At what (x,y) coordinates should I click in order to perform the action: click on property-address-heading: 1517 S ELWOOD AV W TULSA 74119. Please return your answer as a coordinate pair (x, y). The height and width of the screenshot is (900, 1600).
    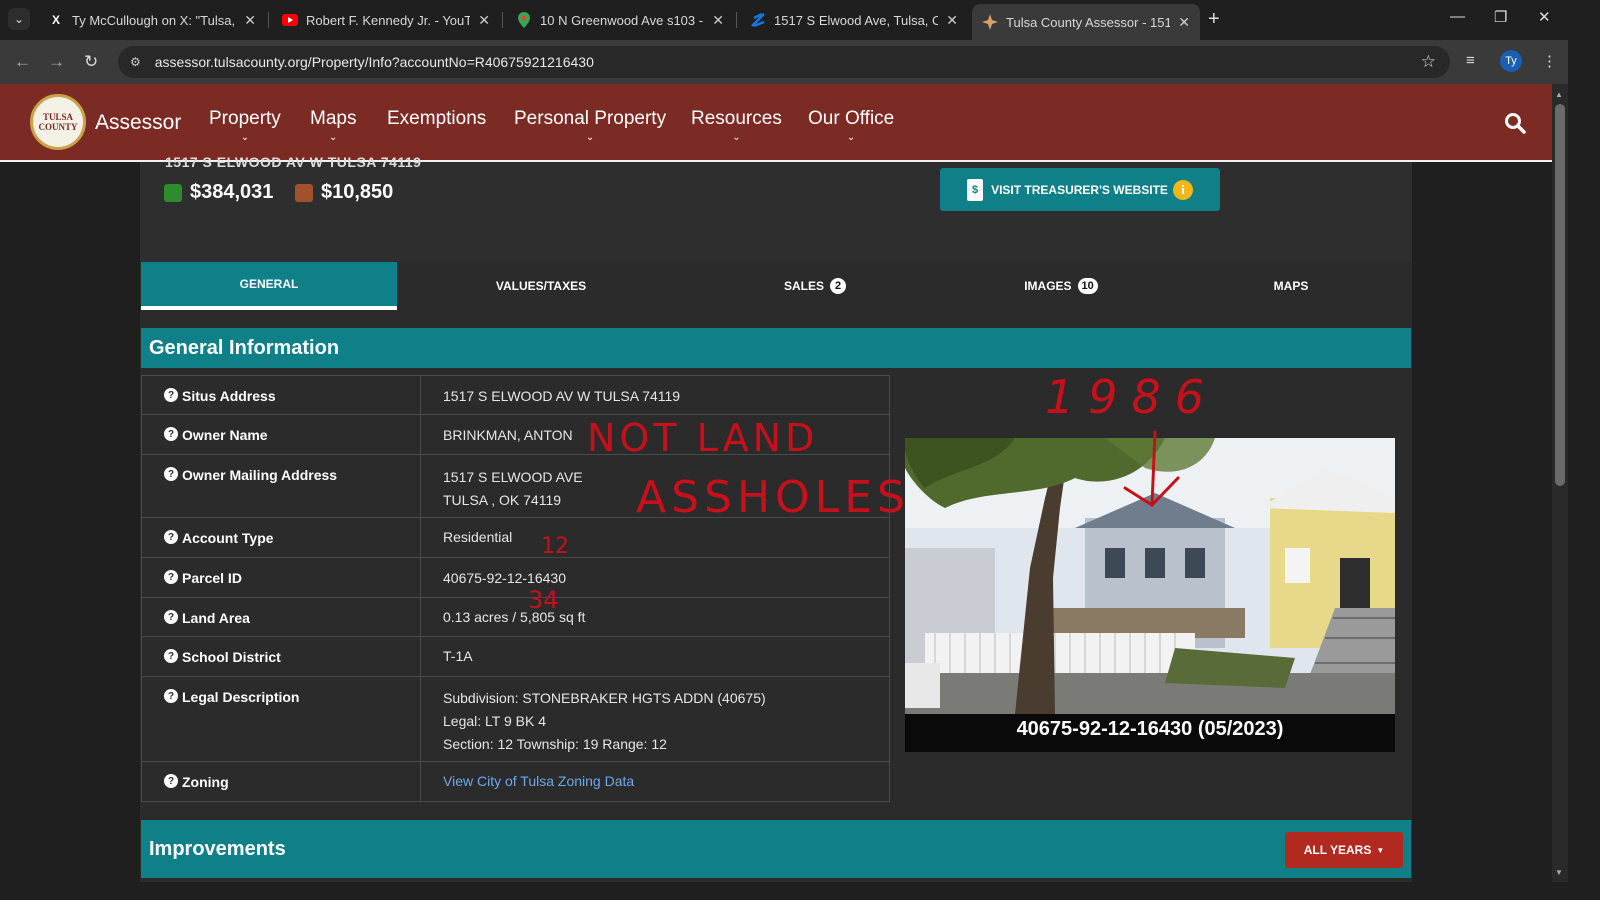
    Looking at the image, I should click on (293, 162).